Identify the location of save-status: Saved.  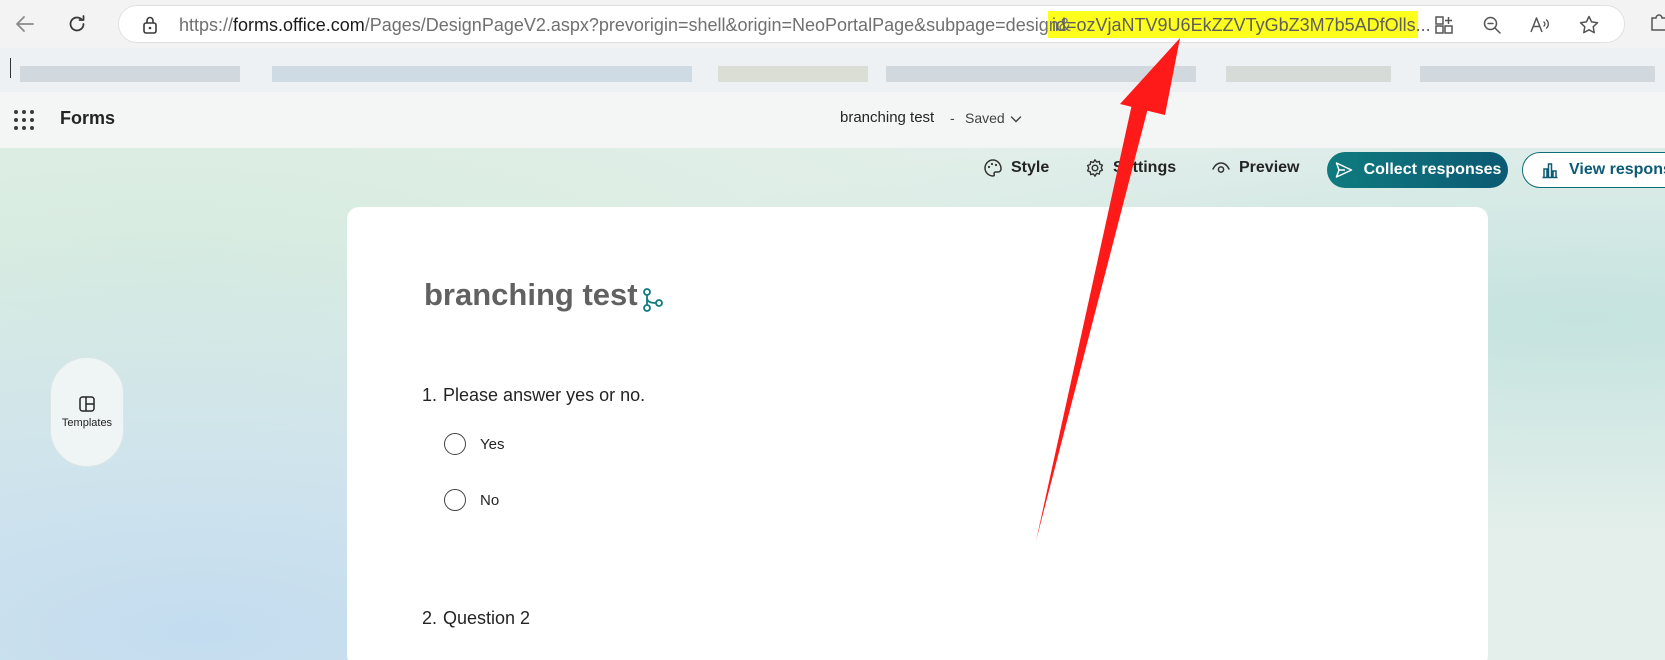
(985, 118).